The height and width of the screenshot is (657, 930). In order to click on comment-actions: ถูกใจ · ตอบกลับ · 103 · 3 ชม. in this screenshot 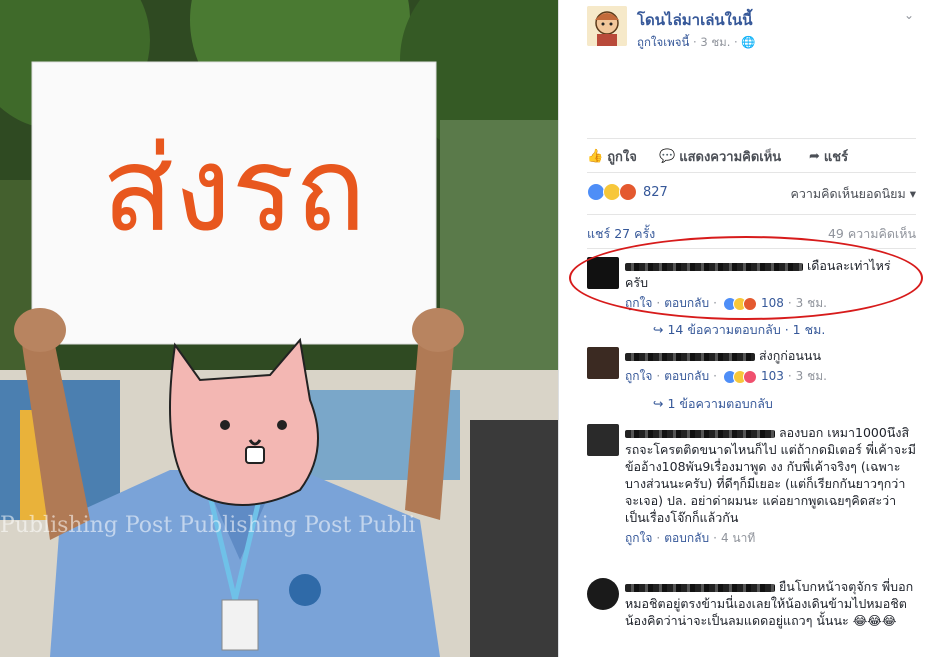, I will do `click(770, 376)`.